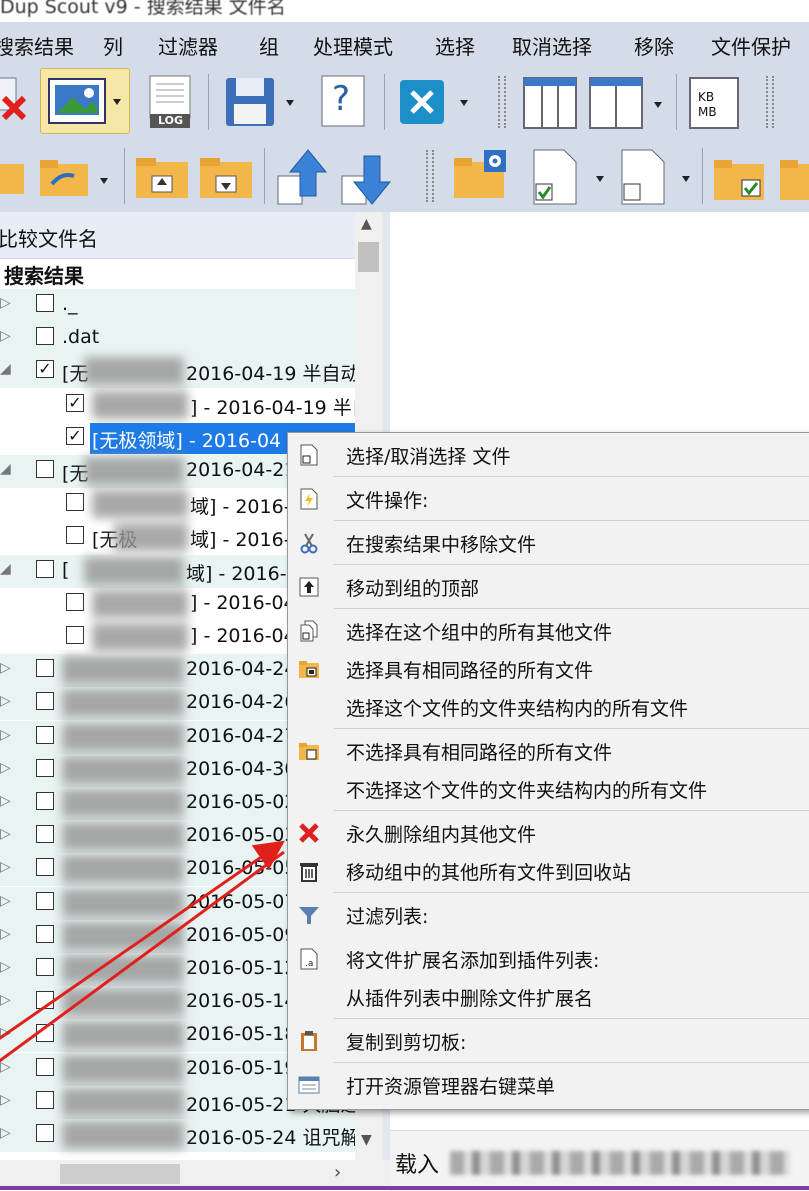 This screenshot has width=809, height=1191. I want to click on folder-unselect-button, so click(793, 179).